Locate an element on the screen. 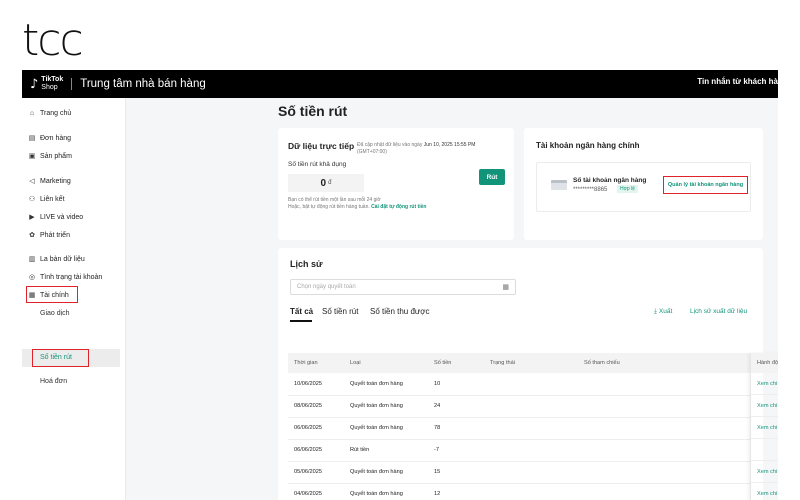  topbar-divider is located at coordinates (72, 84).